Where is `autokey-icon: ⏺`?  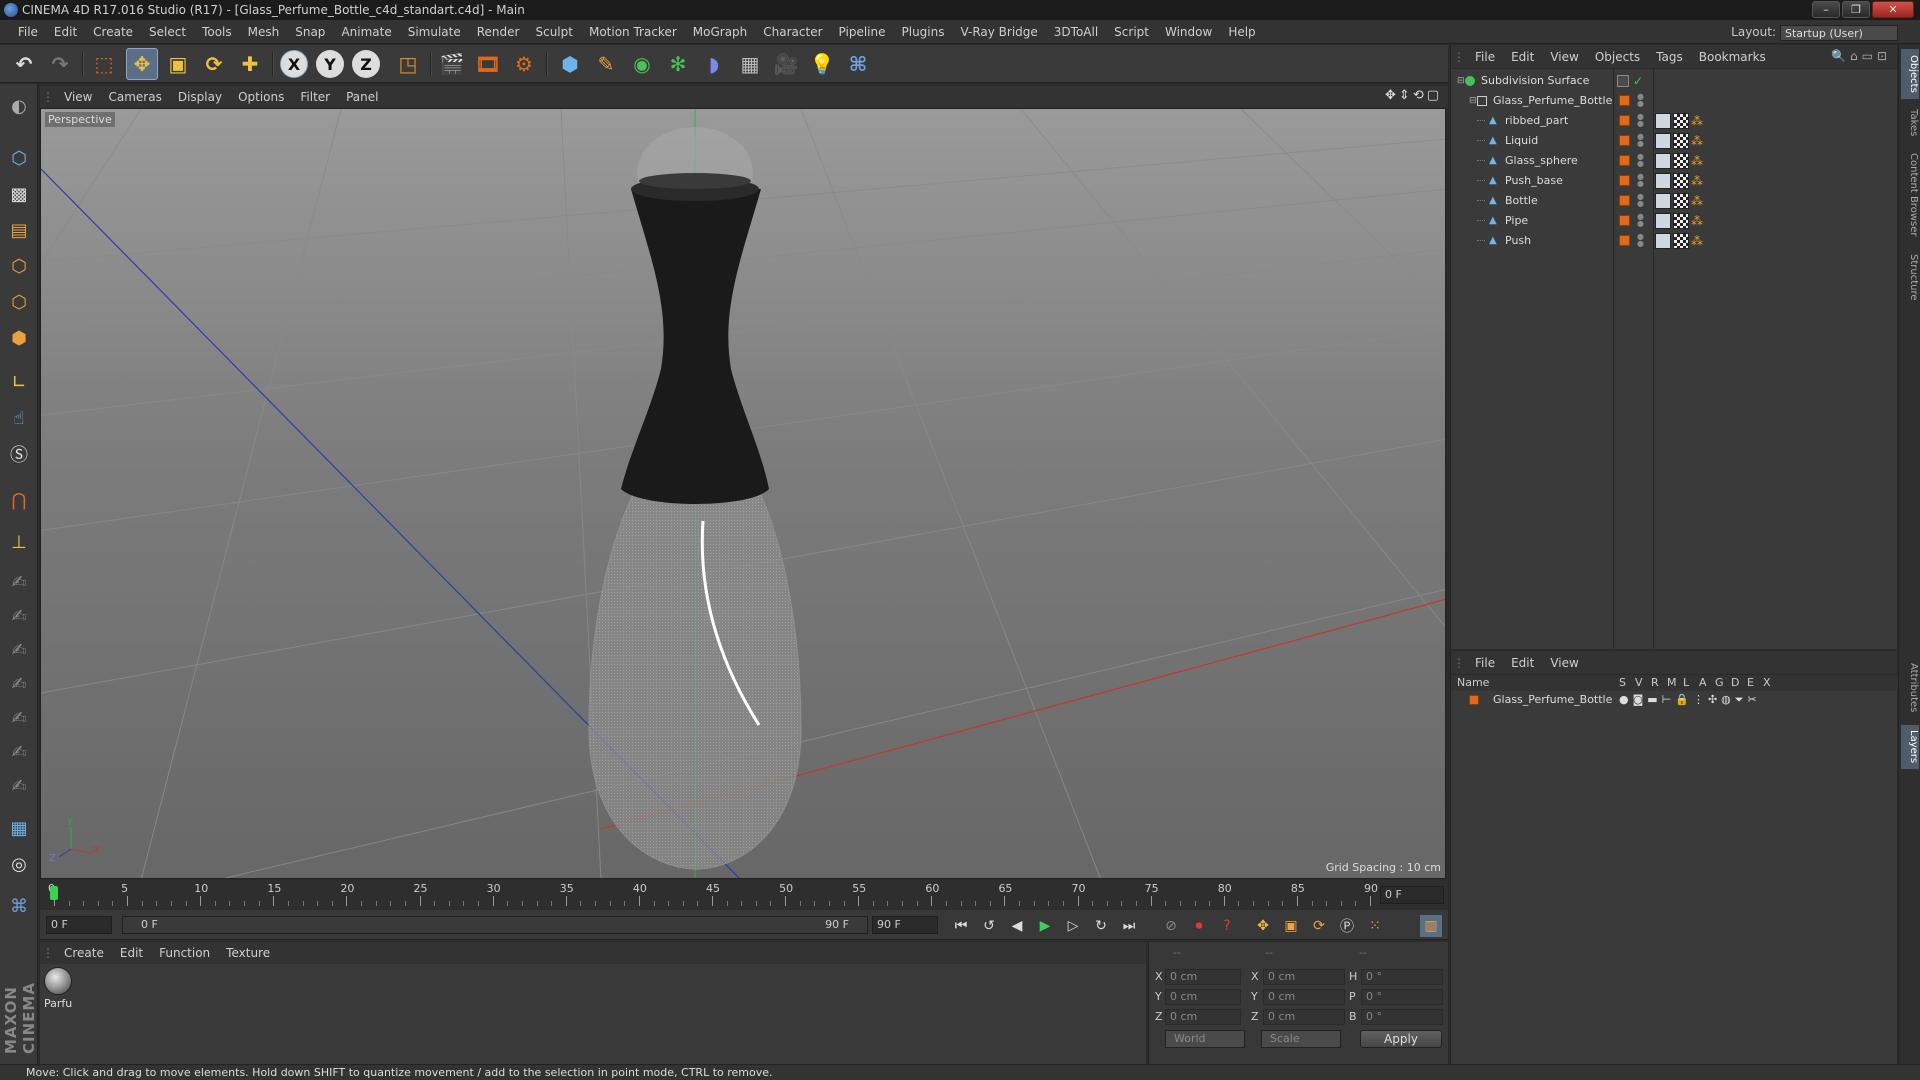 autokey-icon: ⏺ is located at coordinates (1199, 926).